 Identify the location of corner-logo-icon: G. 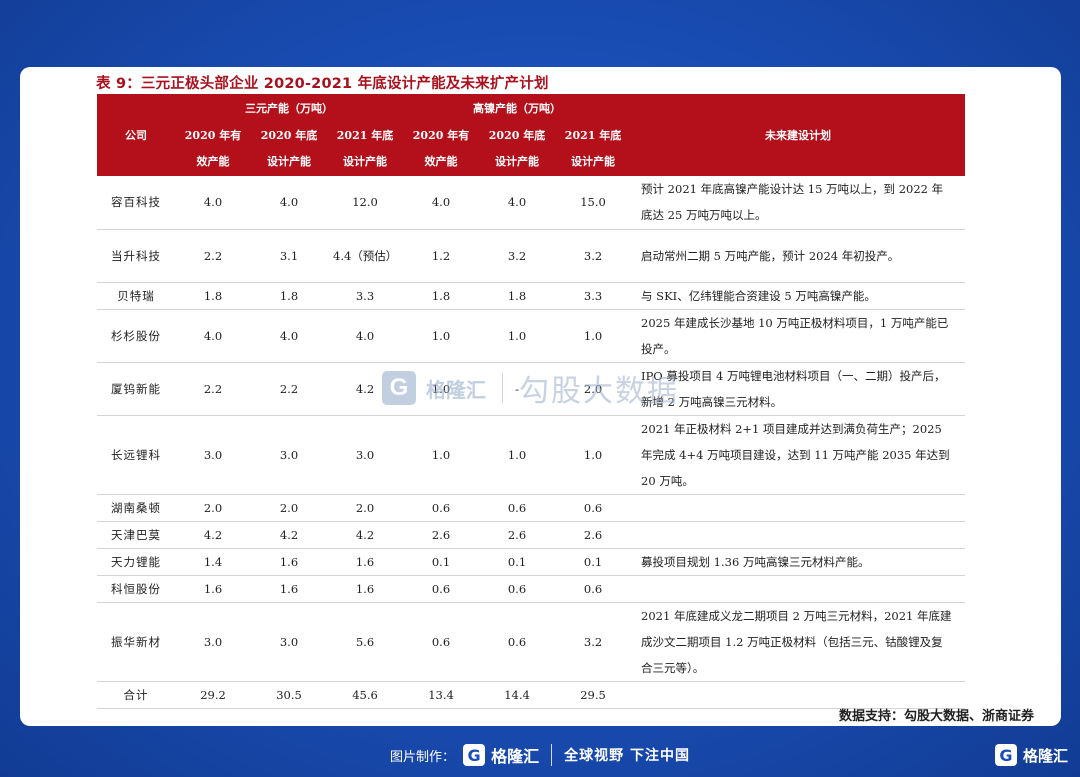
(1005, 755).